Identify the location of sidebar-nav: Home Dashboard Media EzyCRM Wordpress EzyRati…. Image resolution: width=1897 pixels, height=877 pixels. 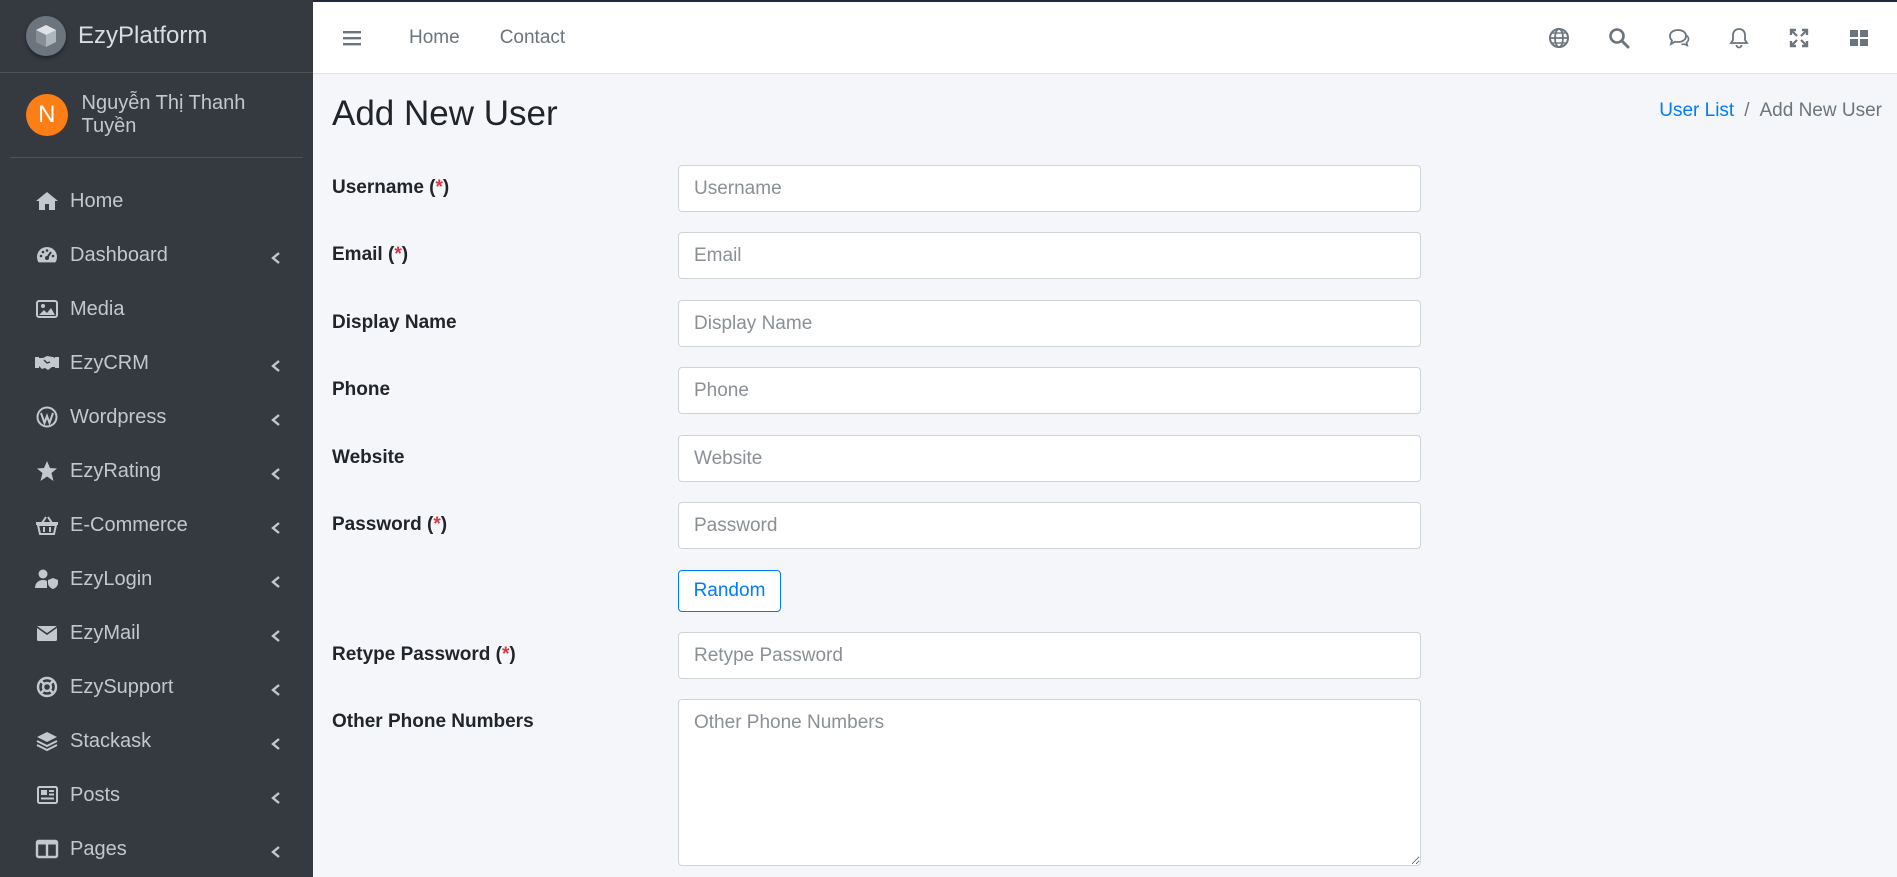
(156, 517).